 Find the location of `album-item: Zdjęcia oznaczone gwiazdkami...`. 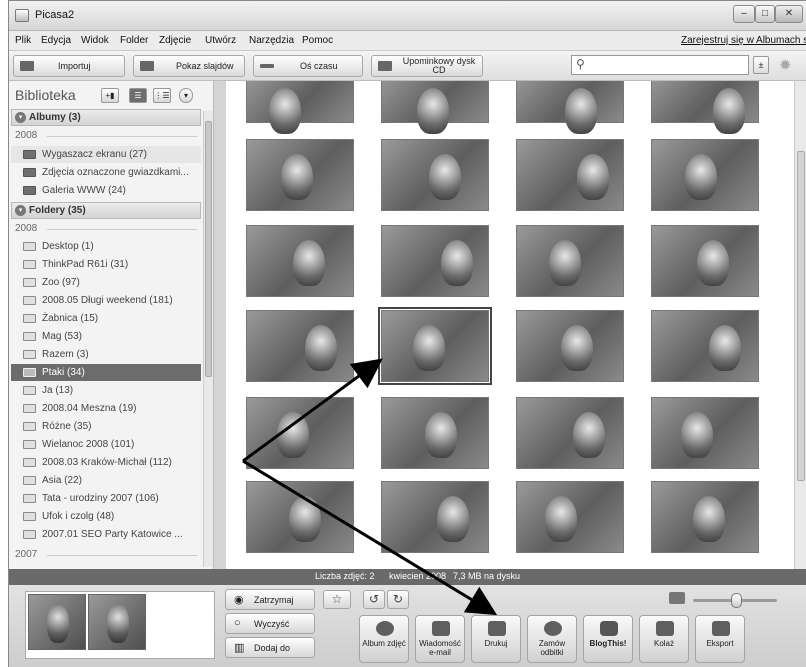

album-item: Zdjęcia oznaczone gwiazdkami... is located at coordinates (106, 172).